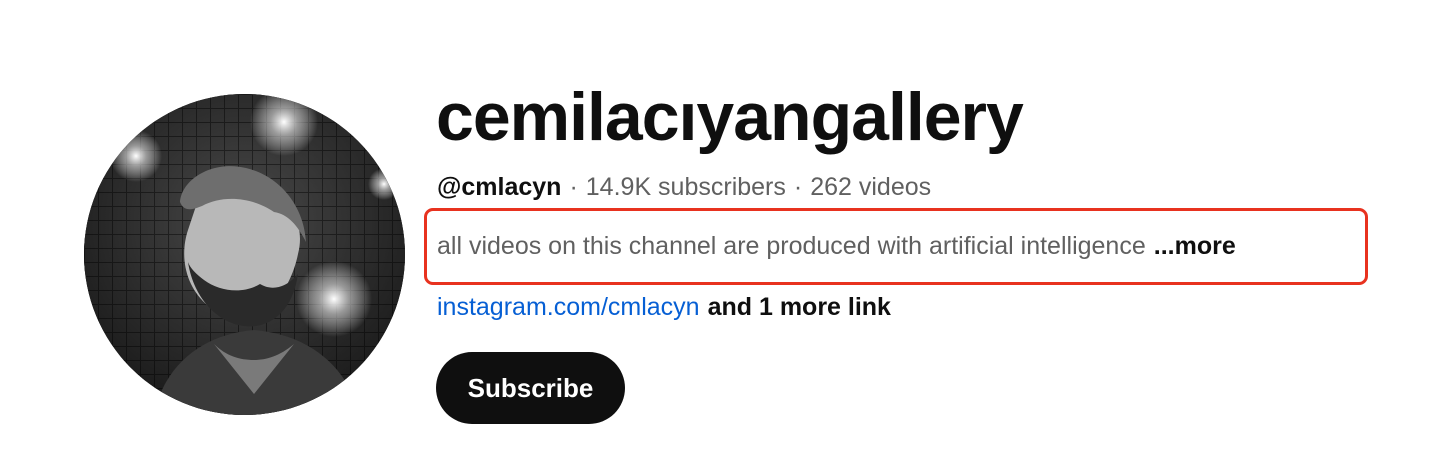  What do you see at coordinates (568, 307) in the screenshot?
I see `instagram-link: instagram.com/cmlacyn` at bounding box center [568, 307].